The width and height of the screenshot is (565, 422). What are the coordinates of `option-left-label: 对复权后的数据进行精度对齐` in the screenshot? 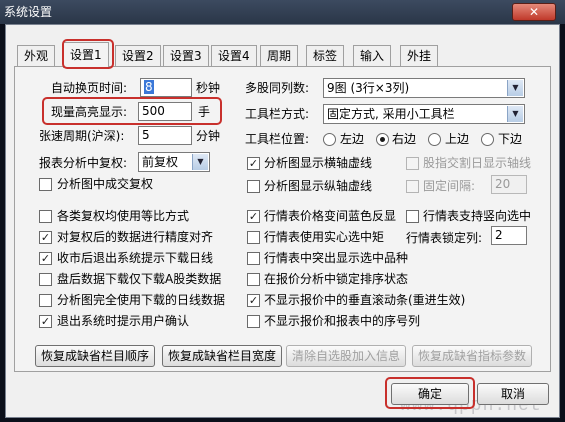 It's located at (135, 237).